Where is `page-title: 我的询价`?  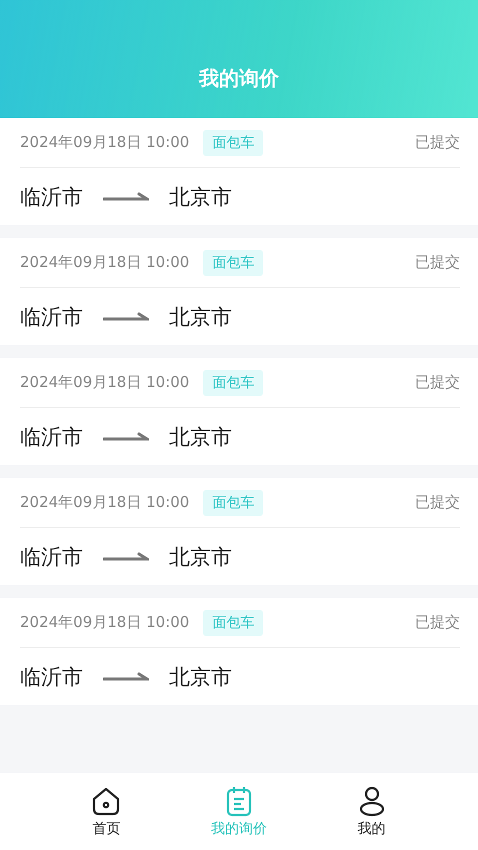 page-title: 我的询价 is located at coordinates (239, 78).